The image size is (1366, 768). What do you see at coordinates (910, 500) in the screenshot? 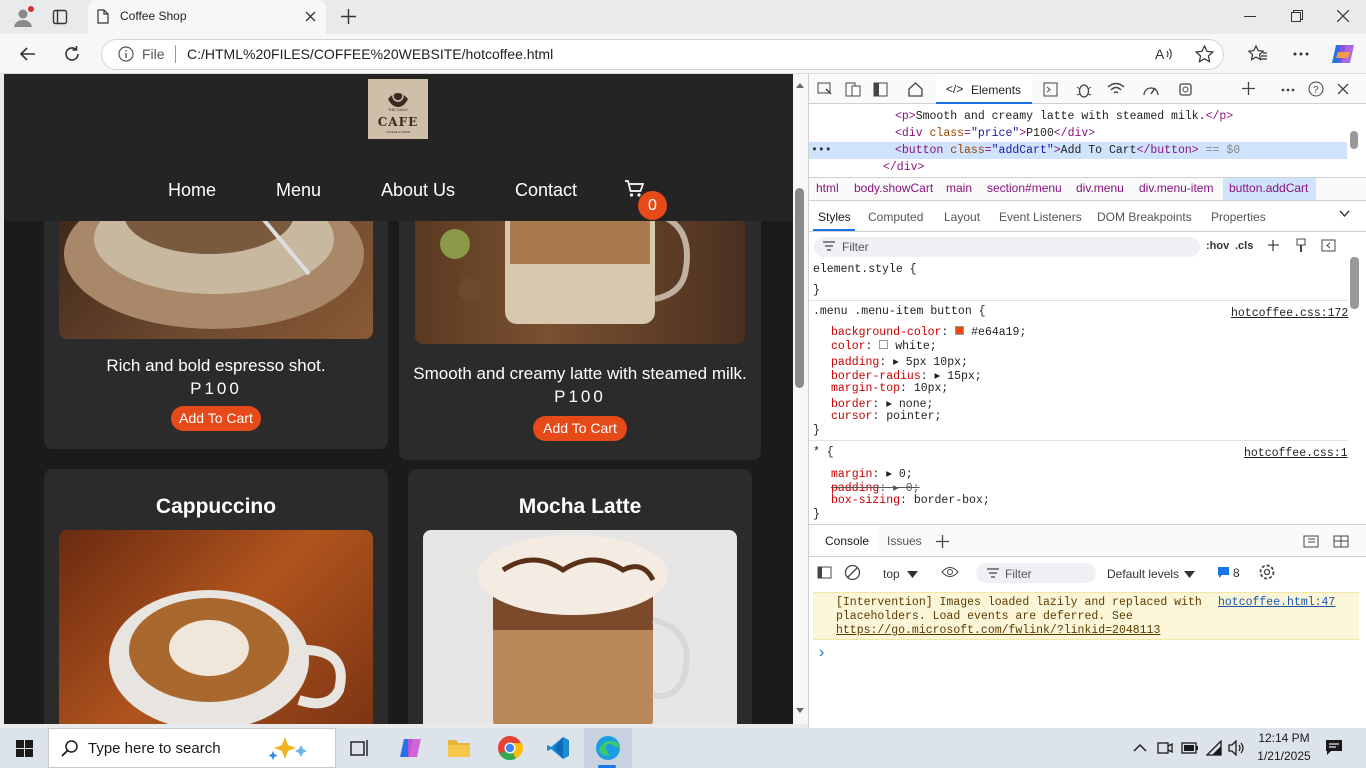
I see `css-property: box-sizing: border-box;` at bounding box center [910, 500].